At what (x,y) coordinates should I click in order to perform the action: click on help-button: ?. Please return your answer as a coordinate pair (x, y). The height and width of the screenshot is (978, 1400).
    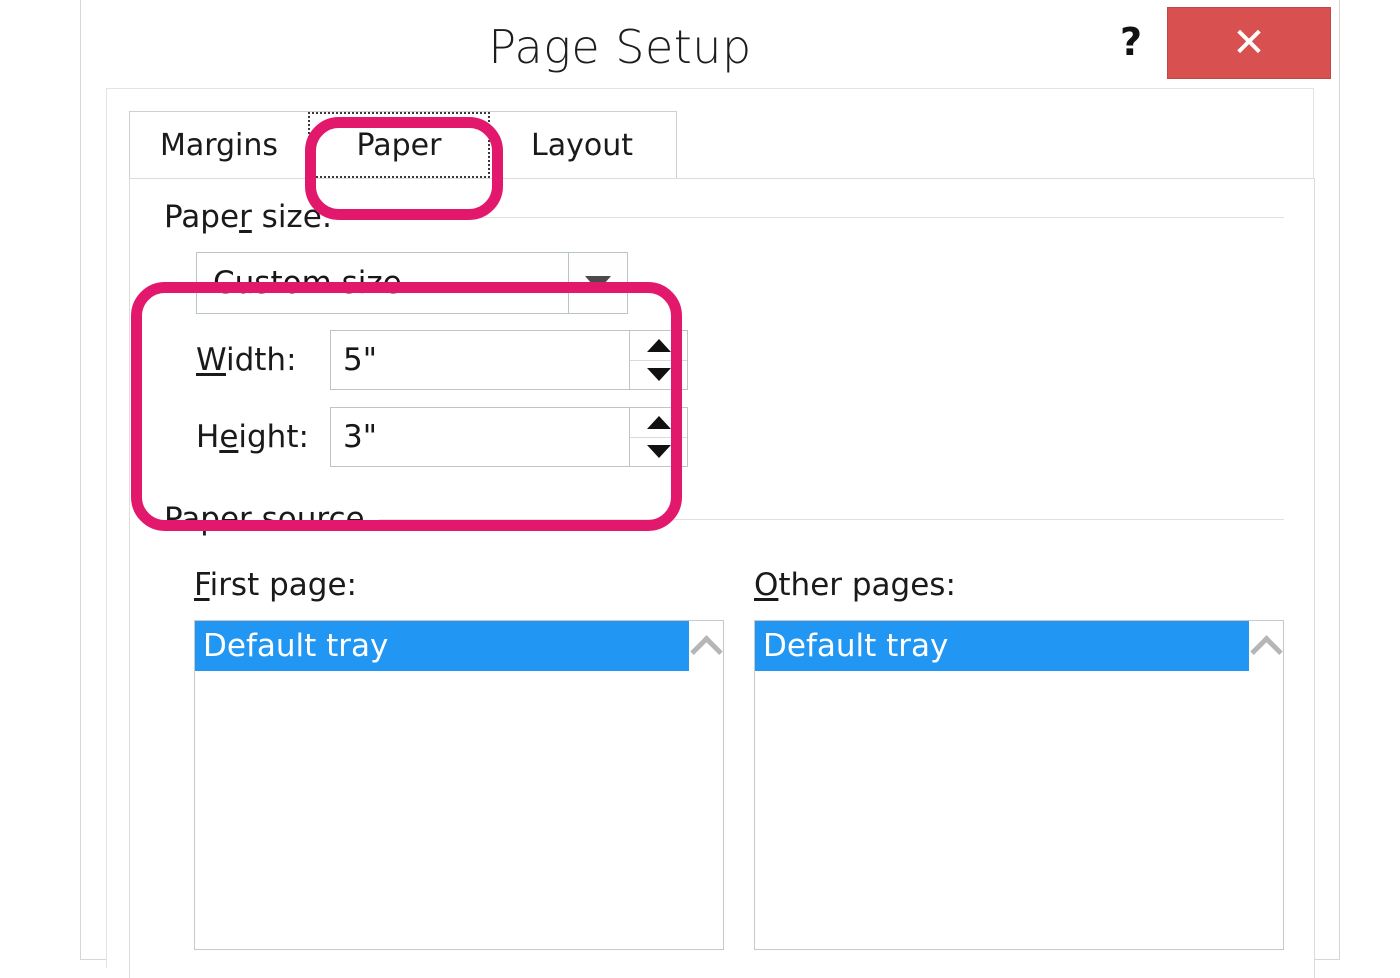
    Looking at the image, I should click on (1131, 42).